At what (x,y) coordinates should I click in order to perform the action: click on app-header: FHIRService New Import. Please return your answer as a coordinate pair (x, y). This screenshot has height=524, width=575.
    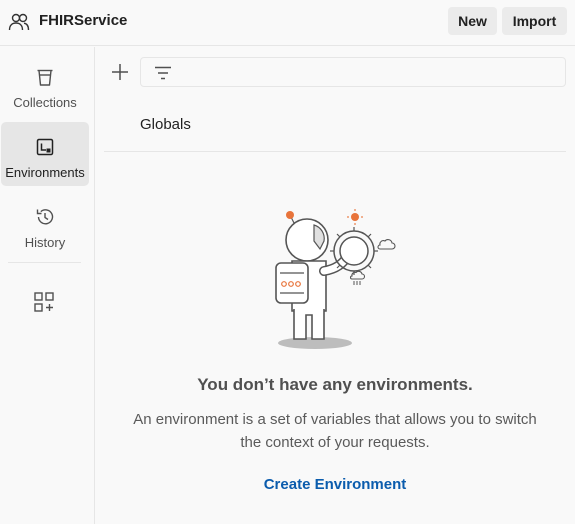
    Looking at the image, I should click on (287, 23).